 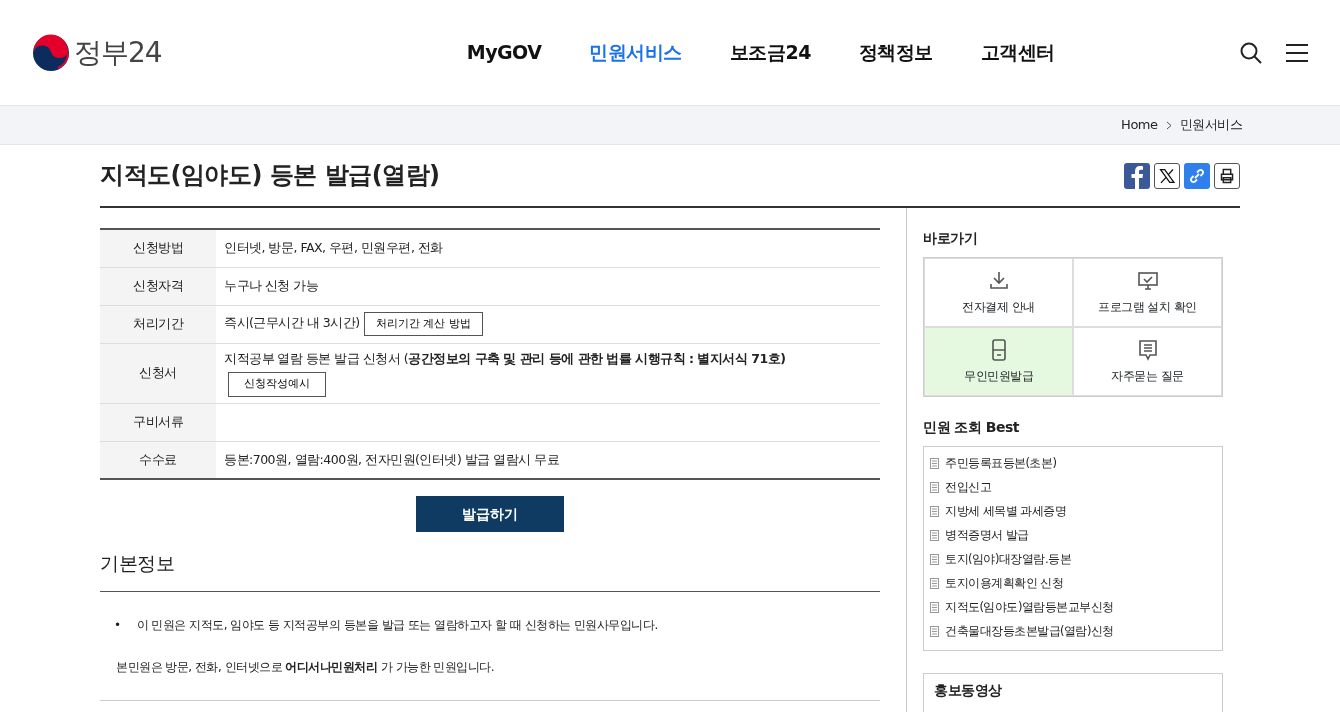 I want to click on table-label: 구비서류, so click(x=158, y=422).